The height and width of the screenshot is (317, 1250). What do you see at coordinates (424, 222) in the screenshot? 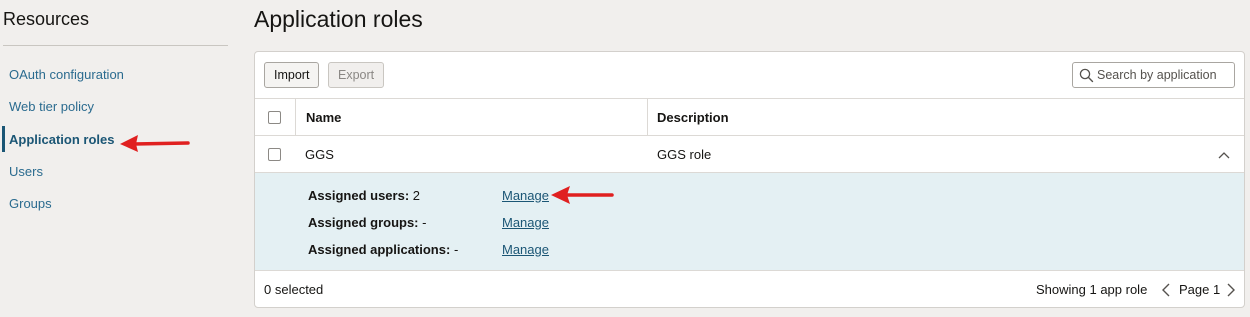
I see `assigned-groups-value: -` at bounding box center [424, 222].